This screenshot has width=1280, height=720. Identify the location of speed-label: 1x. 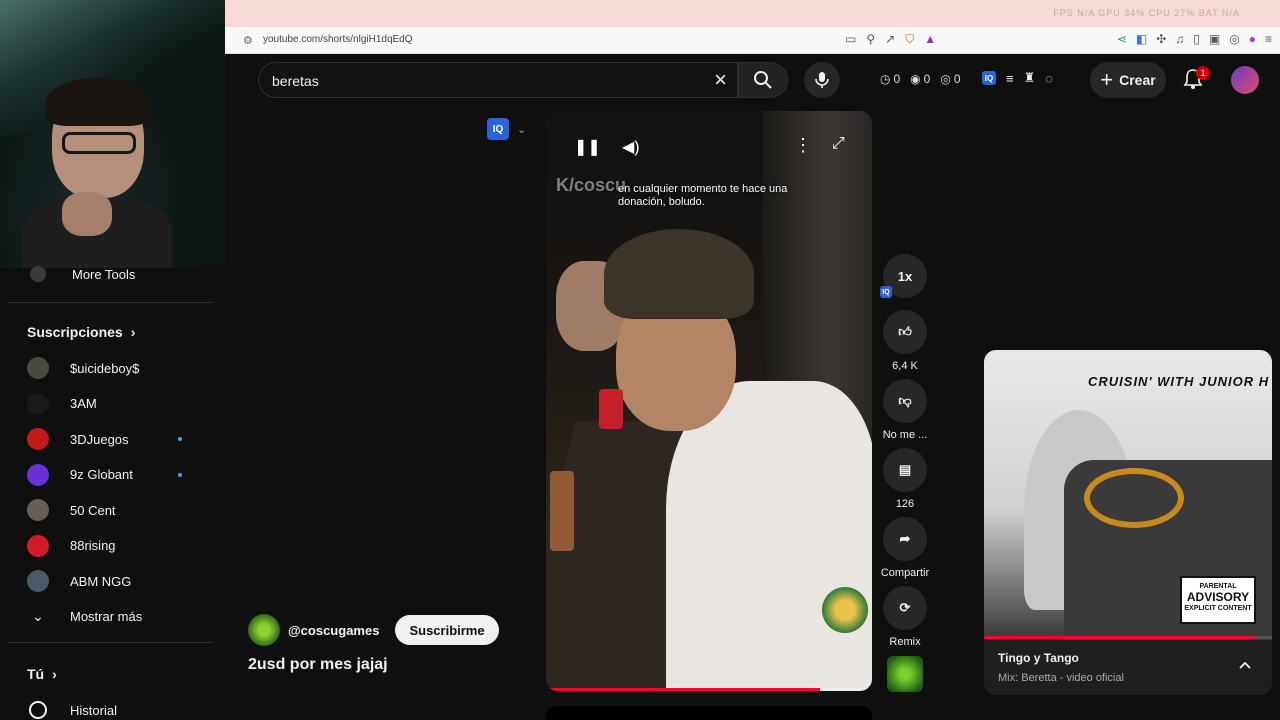
(905, 276).